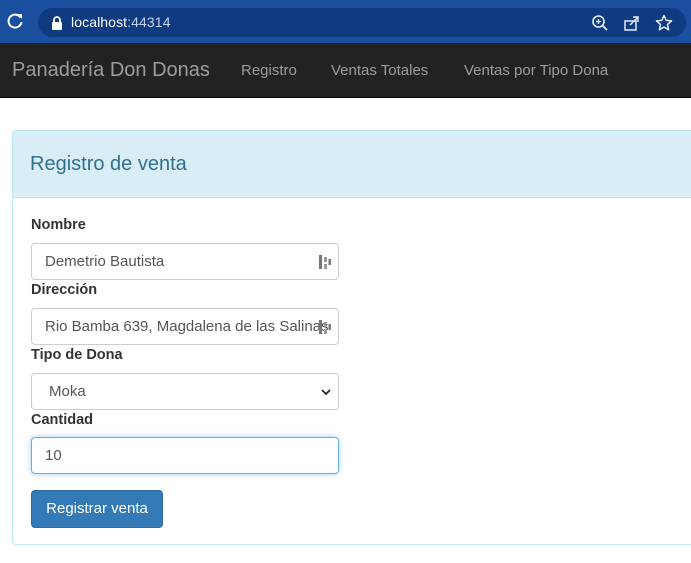  What do you see at coordinates (185, 391) in the screenshot?
I see `tipo-dona-select: Moka` at bounding box center [185, 391].